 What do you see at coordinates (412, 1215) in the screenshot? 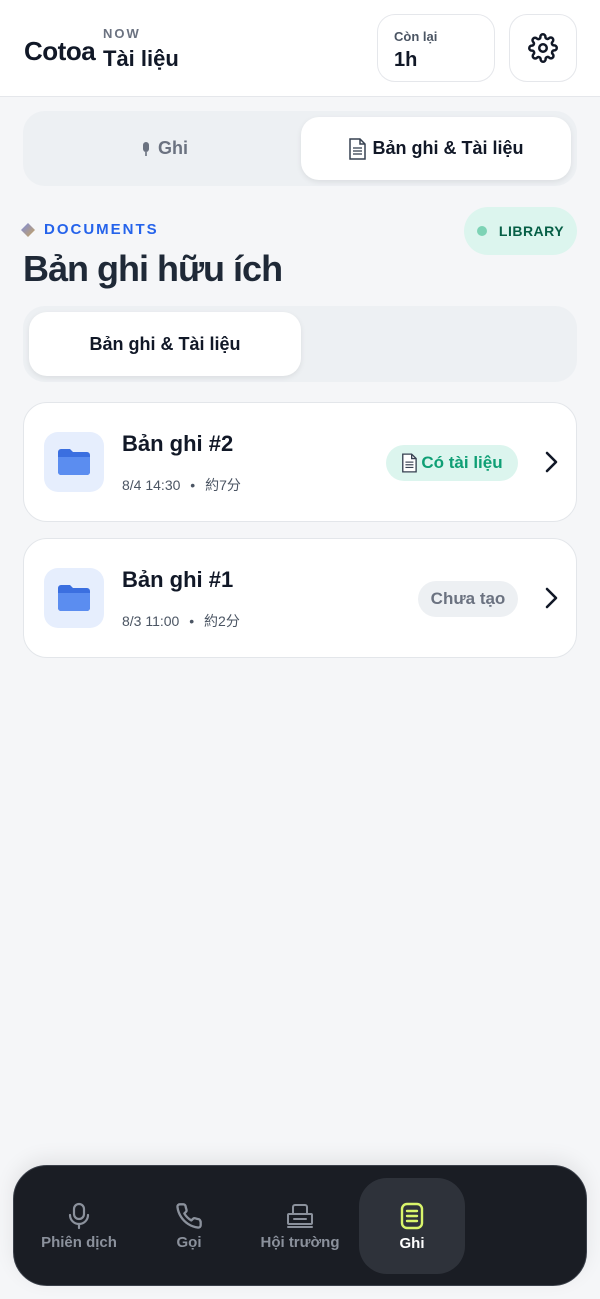
I see `notes-icon` at bounding box center [412, 1215].